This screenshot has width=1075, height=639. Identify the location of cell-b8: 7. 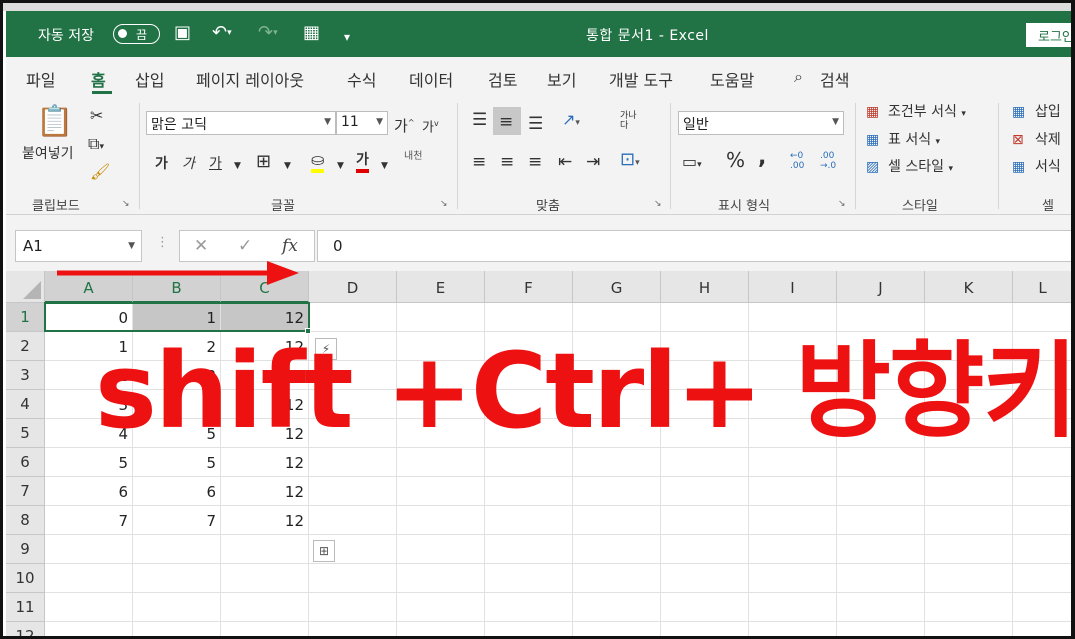
(177, 520).